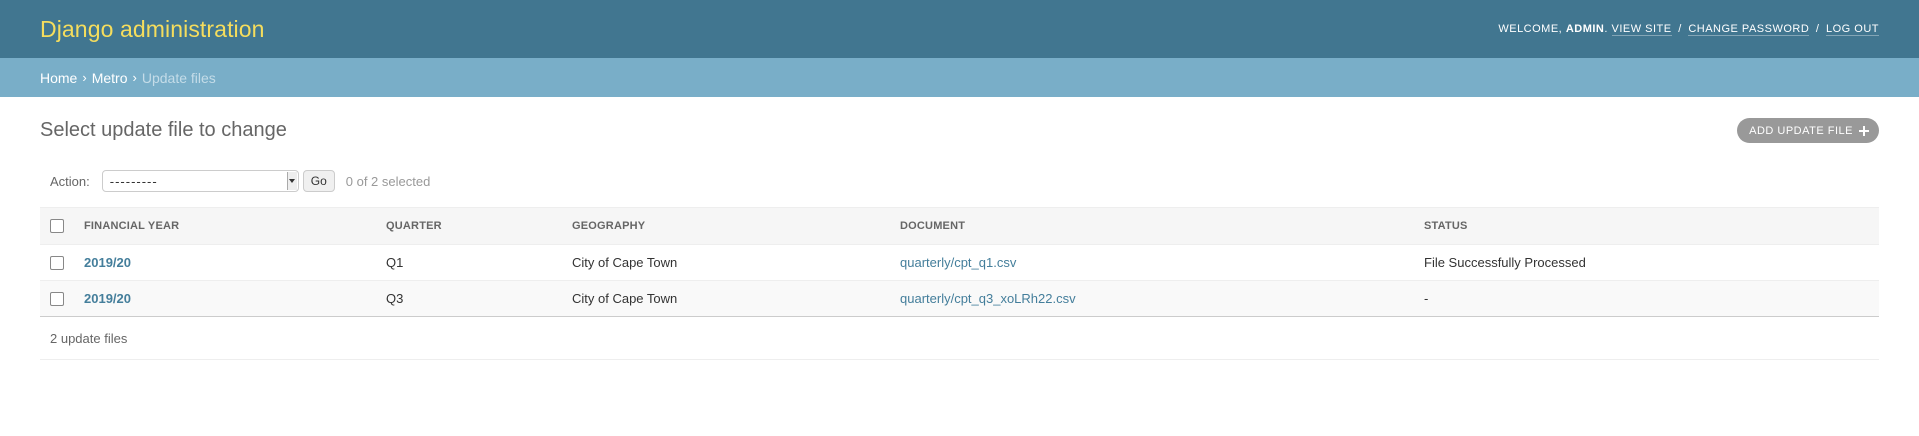 This screenshot has height=436, width=1919. I want to click on username: admin, so click(1585, 29).